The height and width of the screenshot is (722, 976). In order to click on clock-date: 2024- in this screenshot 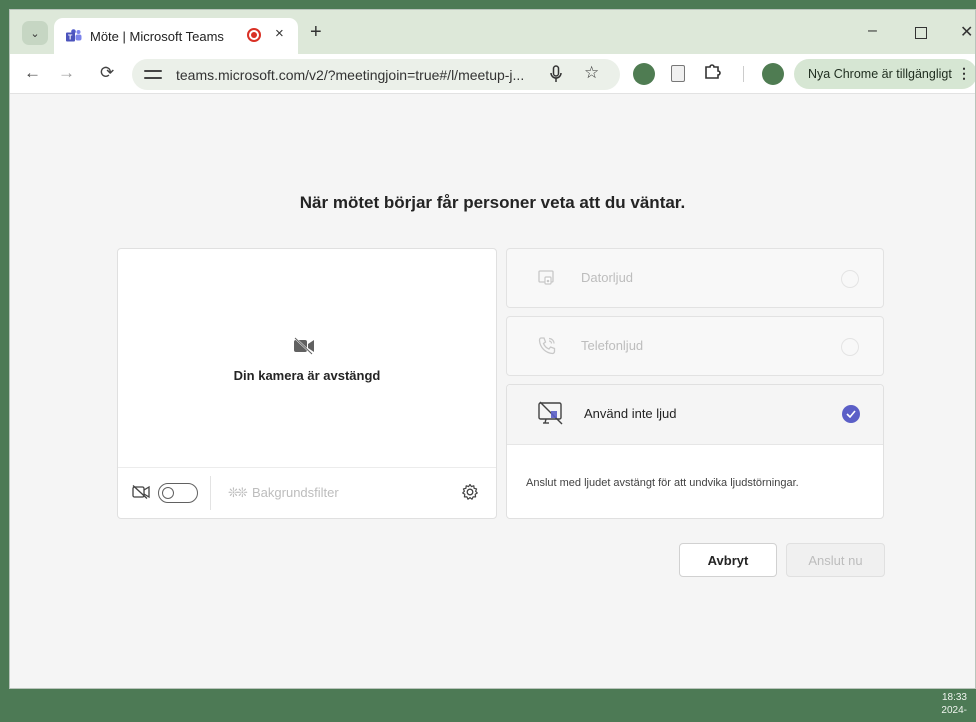, I will do `click(954, 710)`.